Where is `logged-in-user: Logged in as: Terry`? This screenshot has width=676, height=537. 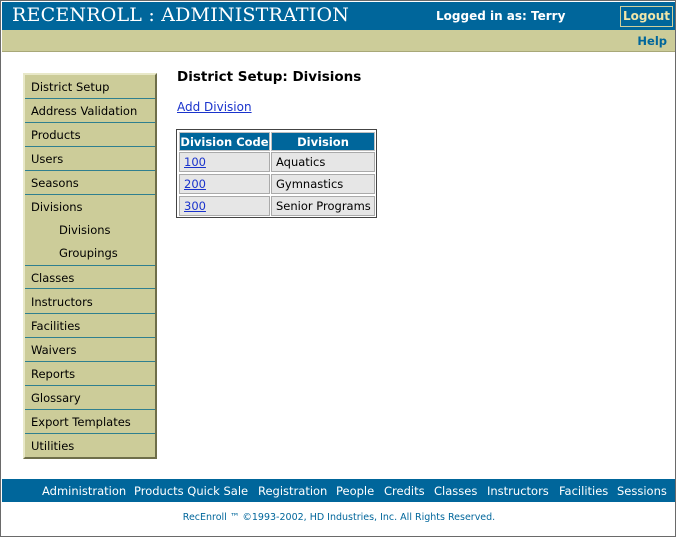
logged-in-user: Logged in as: Terry is located at coordinates (501, 16).